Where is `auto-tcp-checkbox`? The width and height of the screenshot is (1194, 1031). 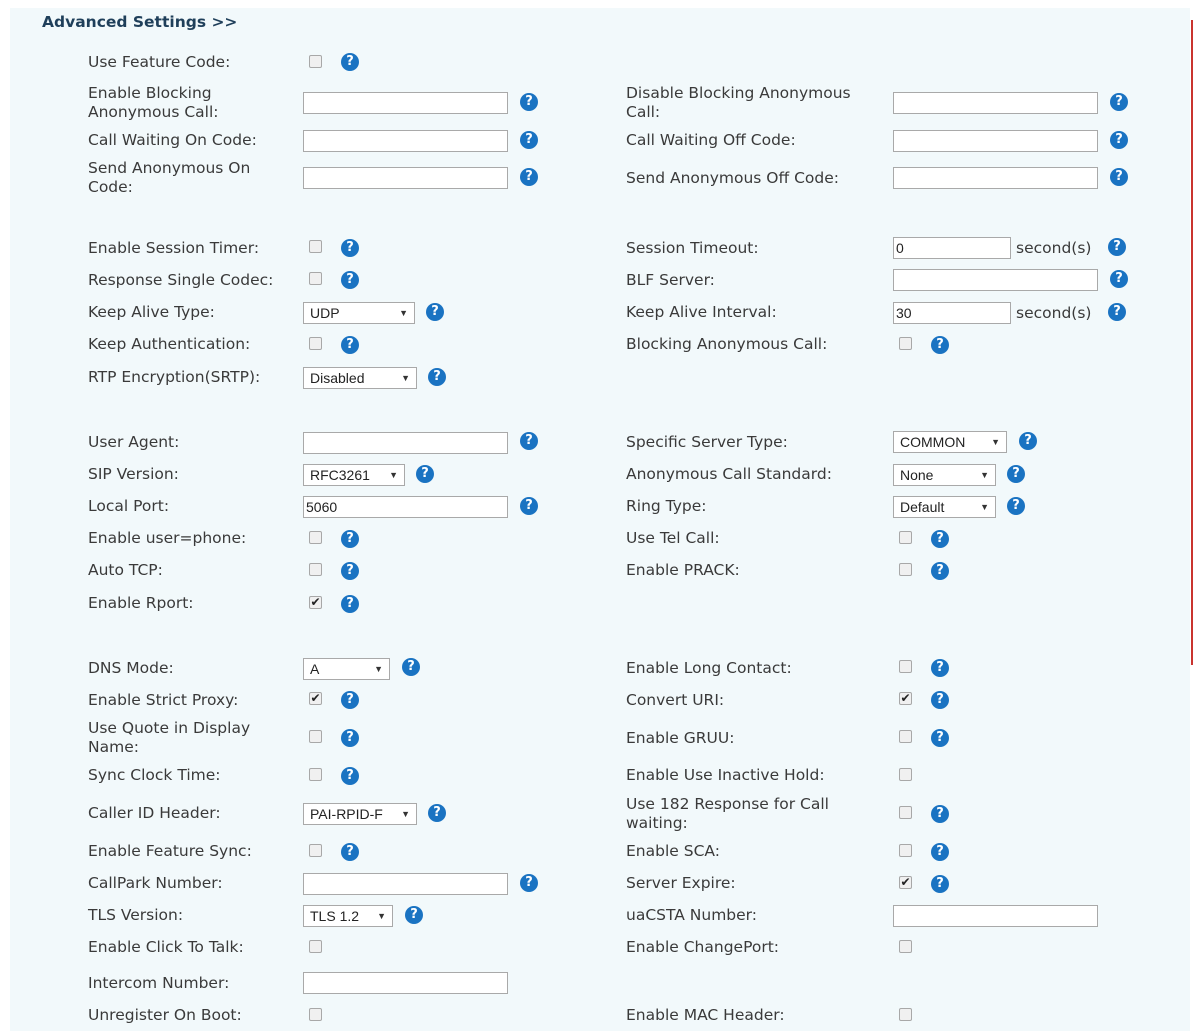 auto-tcp-checkbox is located at coordinates (315, 569).